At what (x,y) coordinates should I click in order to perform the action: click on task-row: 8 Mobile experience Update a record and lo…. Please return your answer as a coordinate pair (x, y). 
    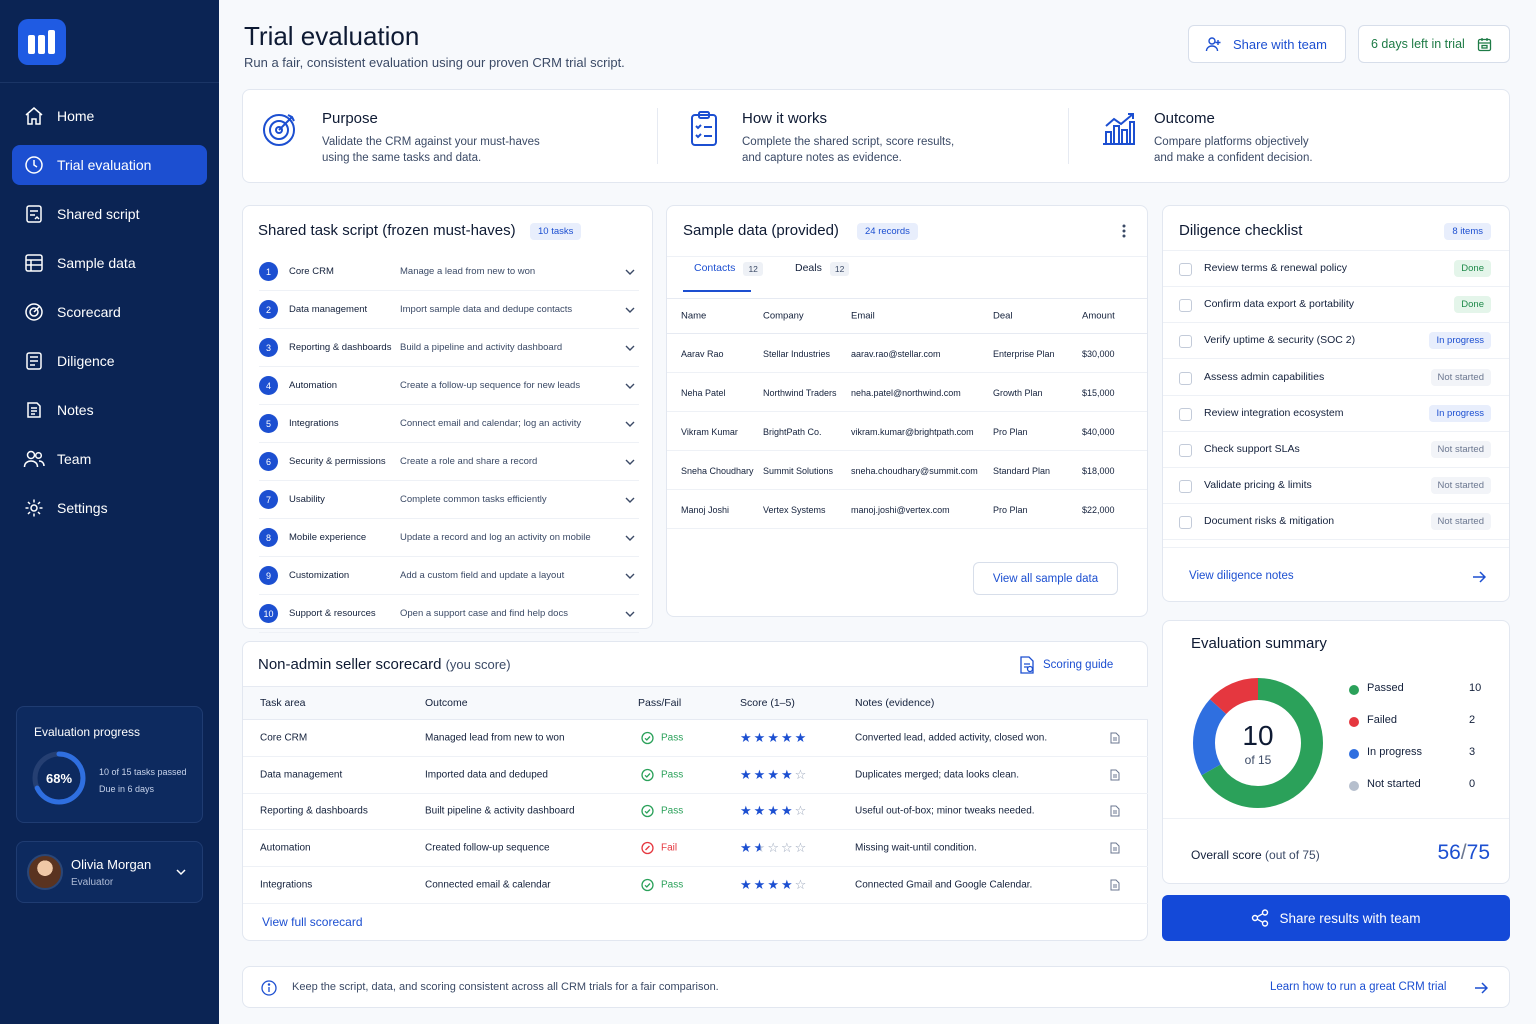
    Looking at the image, I should click on (449, 538).